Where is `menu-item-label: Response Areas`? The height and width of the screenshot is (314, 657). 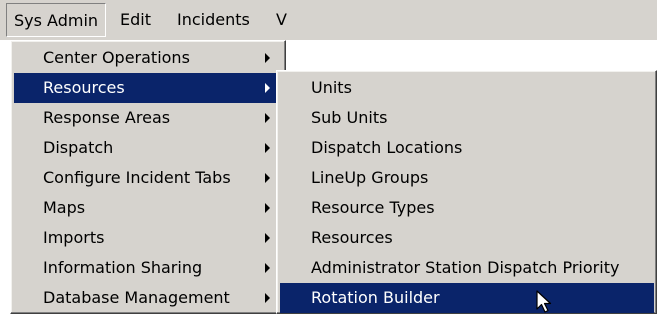
menu-item-label: Response Areas is located at coordinates (107, 117).